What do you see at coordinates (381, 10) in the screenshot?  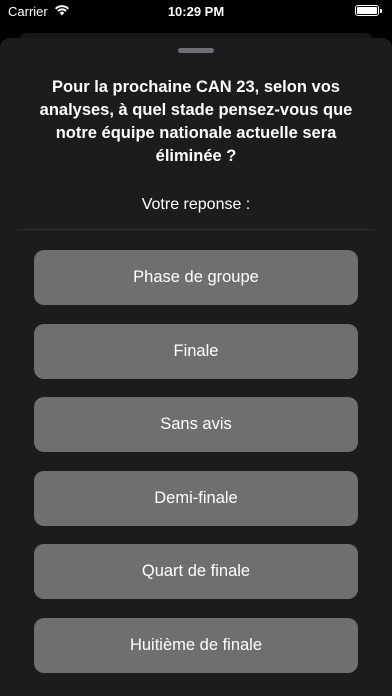 I see `battery-tip` at bounding box center [381, 10].